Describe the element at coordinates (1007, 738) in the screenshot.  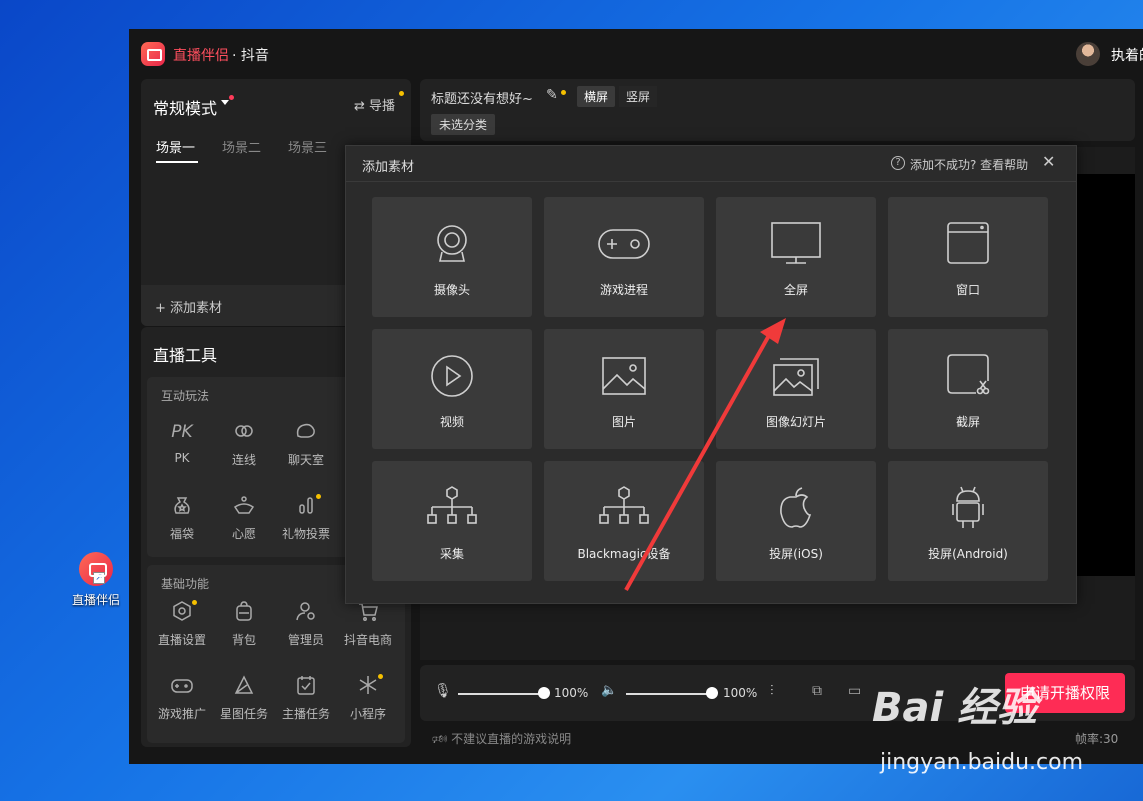
I see `baidu-watermark: Bai 经验 jingyan.baidu.com` at that location.